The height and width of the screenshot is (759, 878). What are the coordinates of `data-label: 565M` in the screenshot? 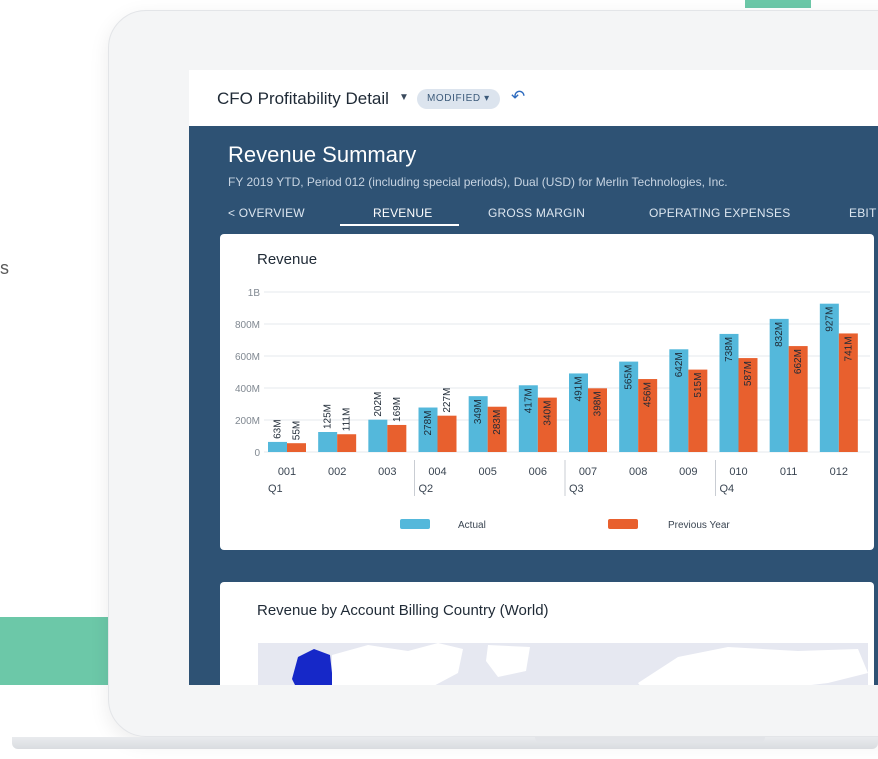 It's located at (629, 377).